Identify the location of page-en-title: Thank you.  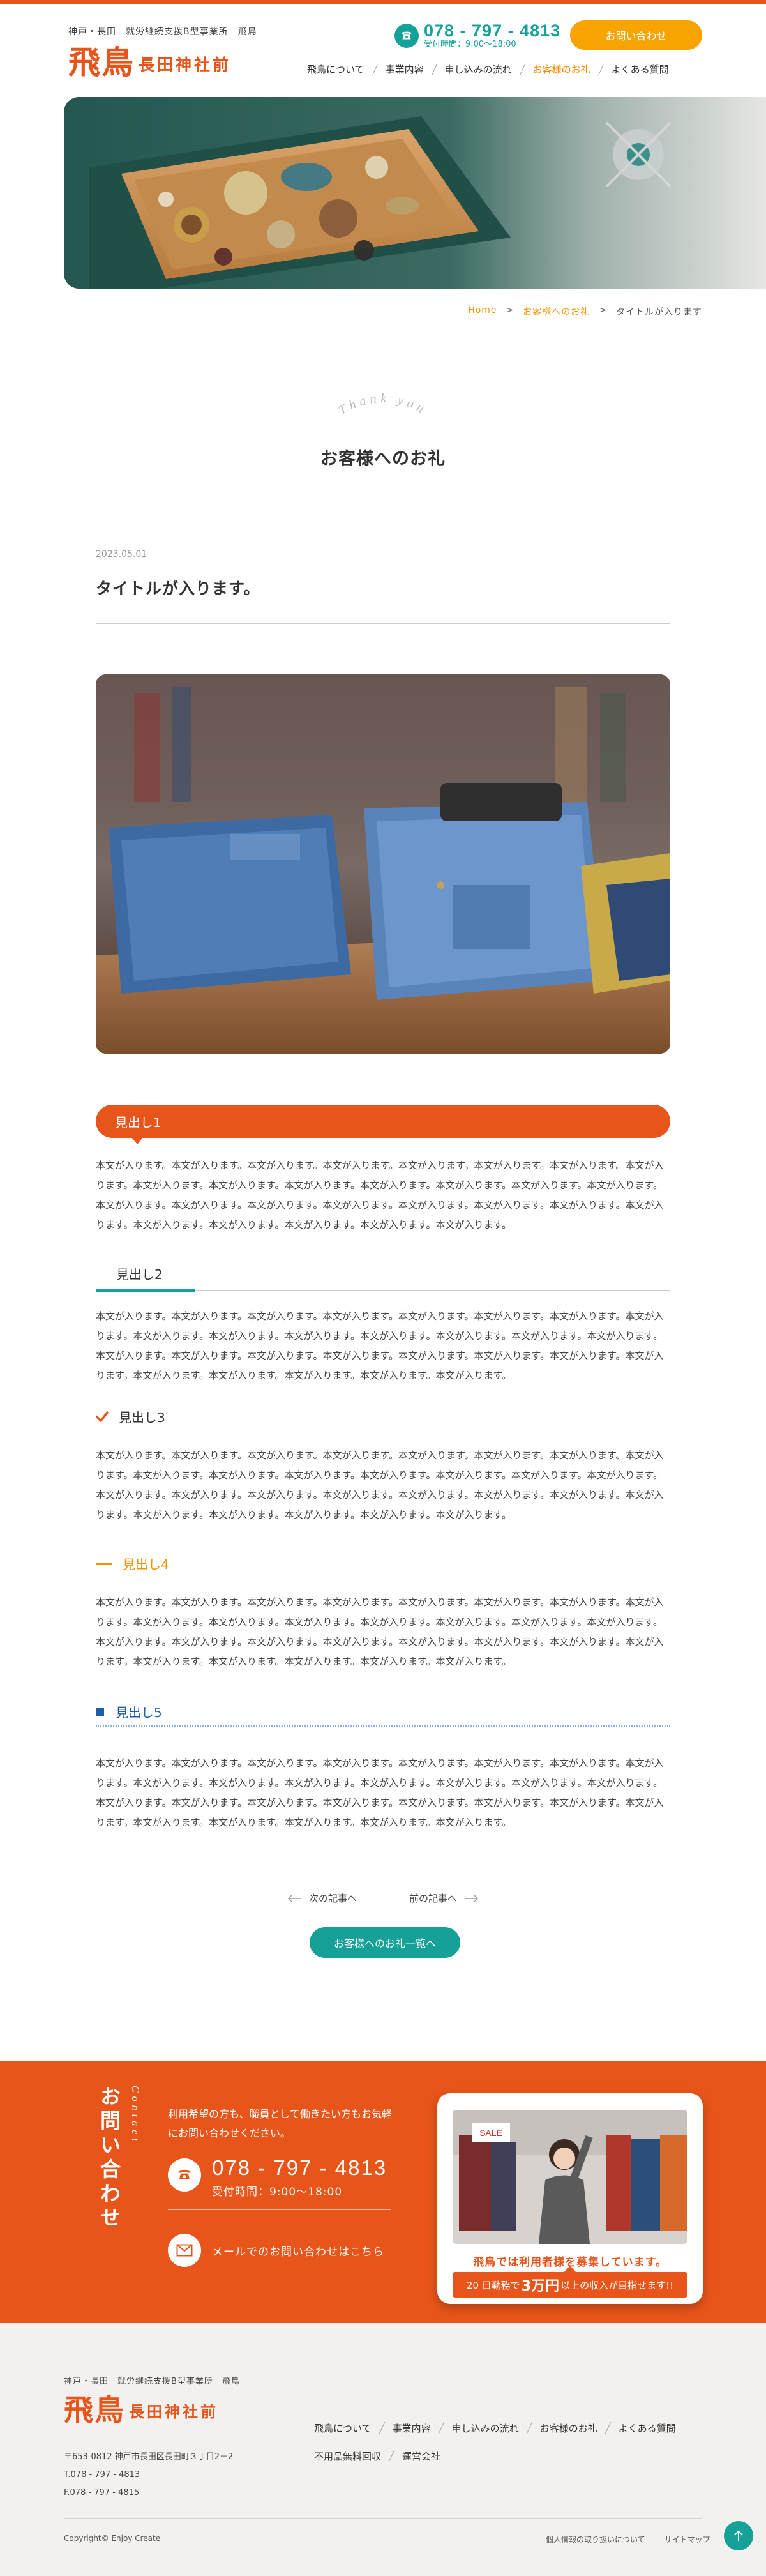
(383, 404).